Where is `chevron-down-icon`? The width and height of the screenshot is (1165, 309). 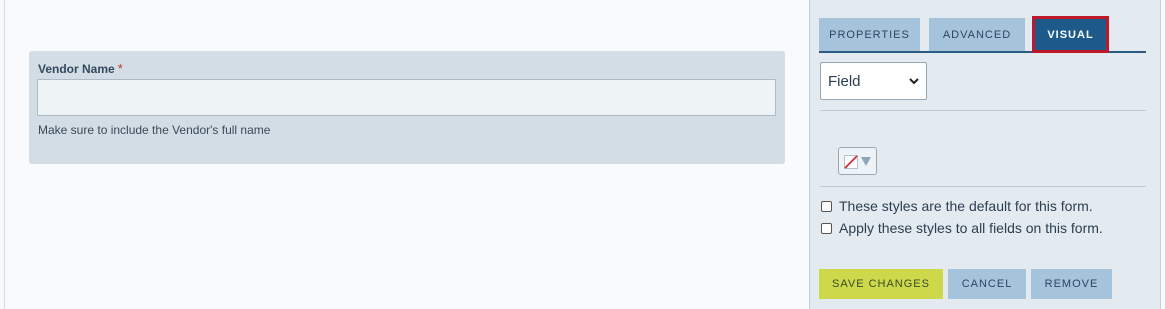 chevron-down-icon is located at coordinates (914, 81).